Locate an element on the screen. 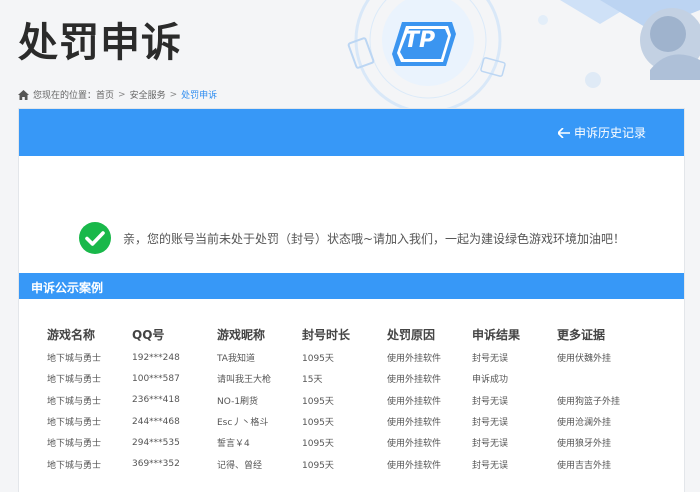 This screenshot has width=700, height=492. table-cell: TA我知道 is located at coordinates (236, 359).